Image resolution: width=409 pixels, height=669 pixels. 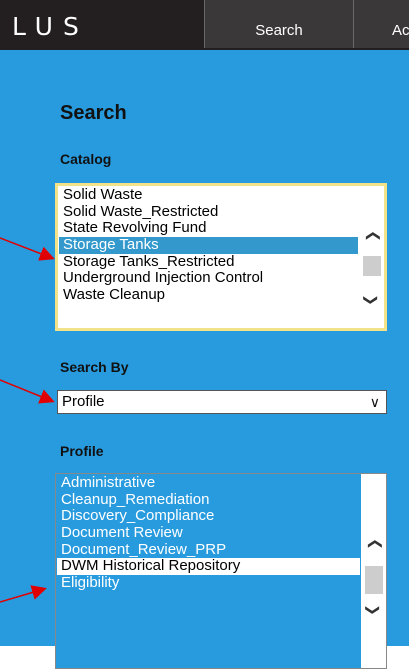 I want to click on profile-item: Document Review, so click(x=208, y=533).